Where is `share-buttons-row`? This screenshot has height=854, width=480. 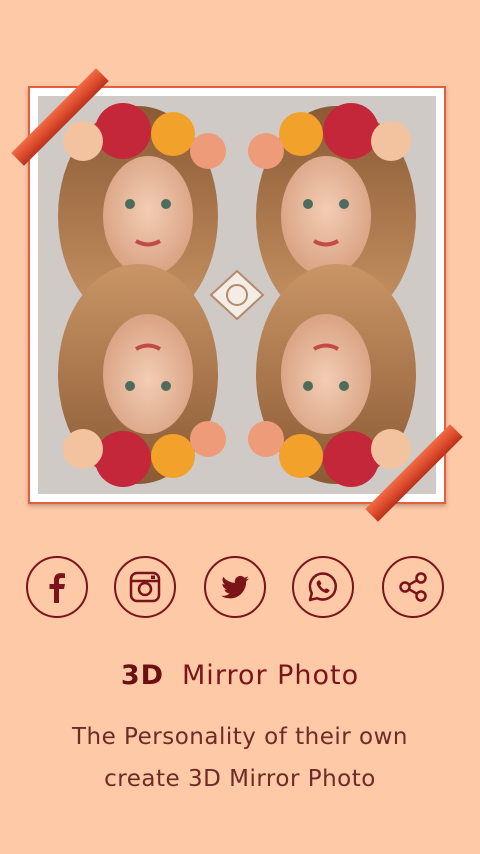
share-buttons-row is located at coordinates (240, 589).